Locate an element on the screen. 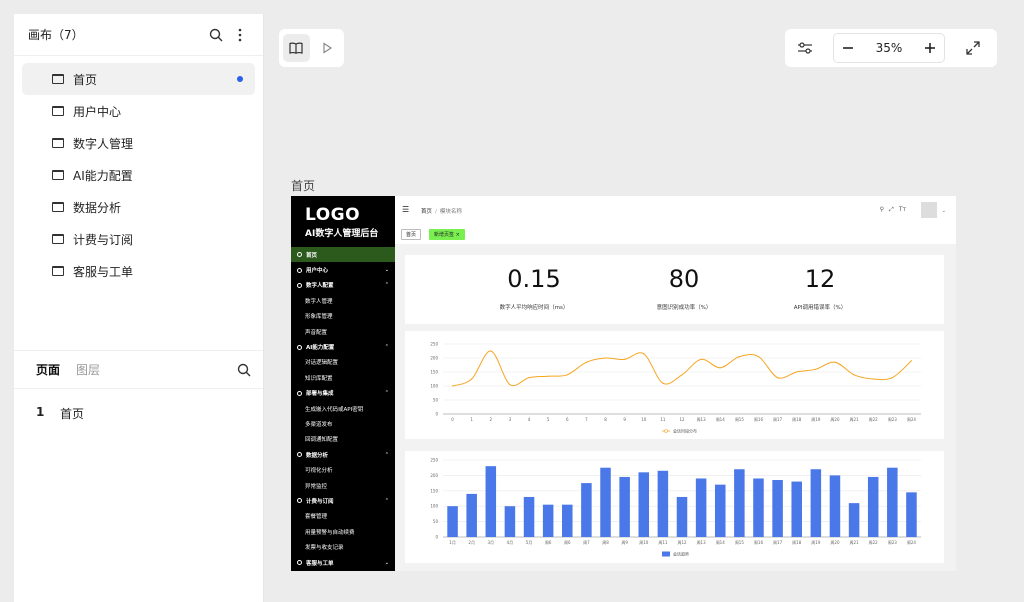 The height and width of the screenshot is (602, 1024). nav-item: 生成嵌入代码或API密钥 is located at coordinates (343, 408).